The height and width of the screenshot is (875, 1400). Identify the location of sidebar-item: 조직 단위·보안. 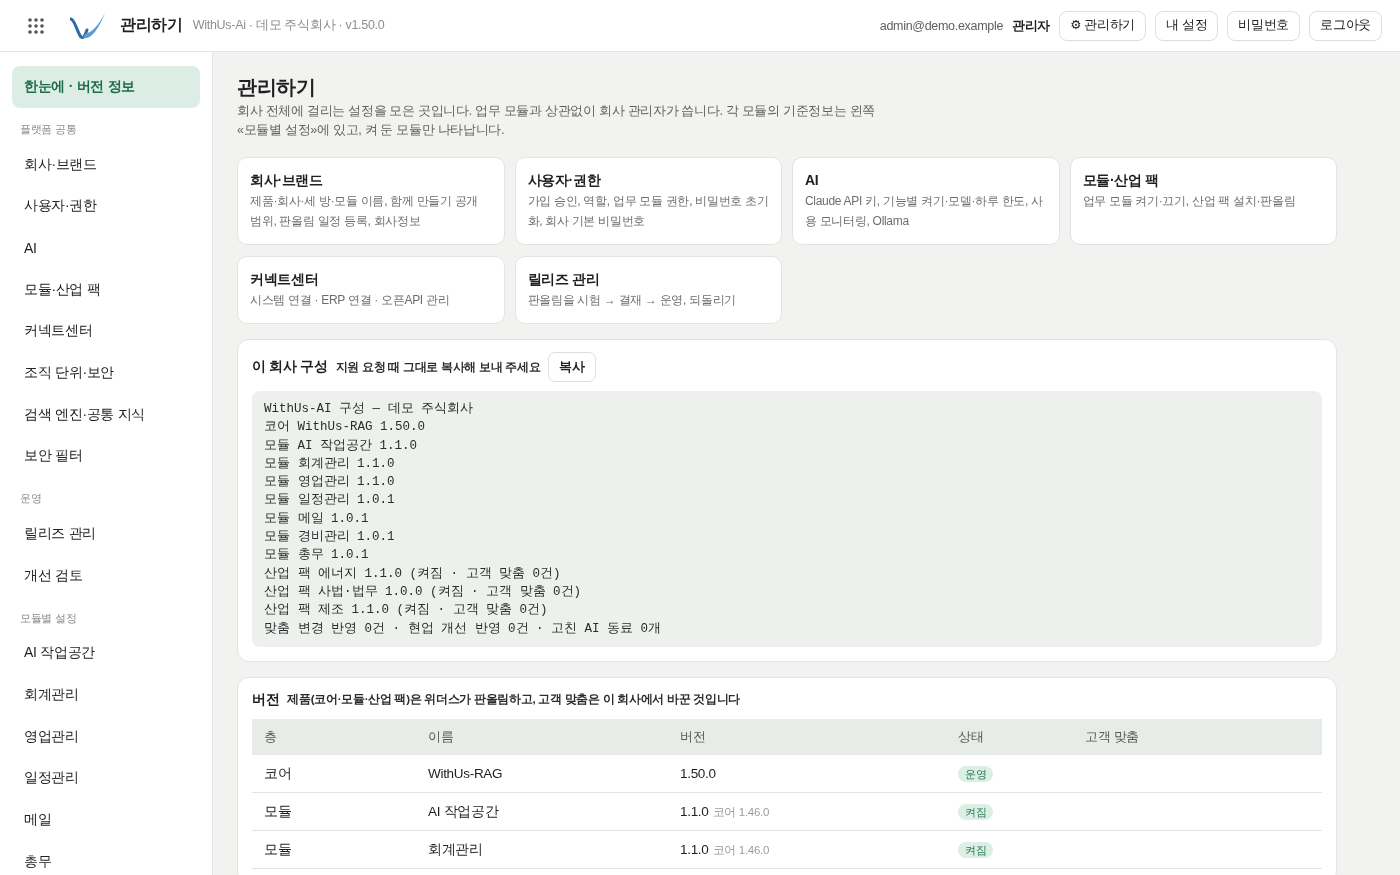
(106, 373).